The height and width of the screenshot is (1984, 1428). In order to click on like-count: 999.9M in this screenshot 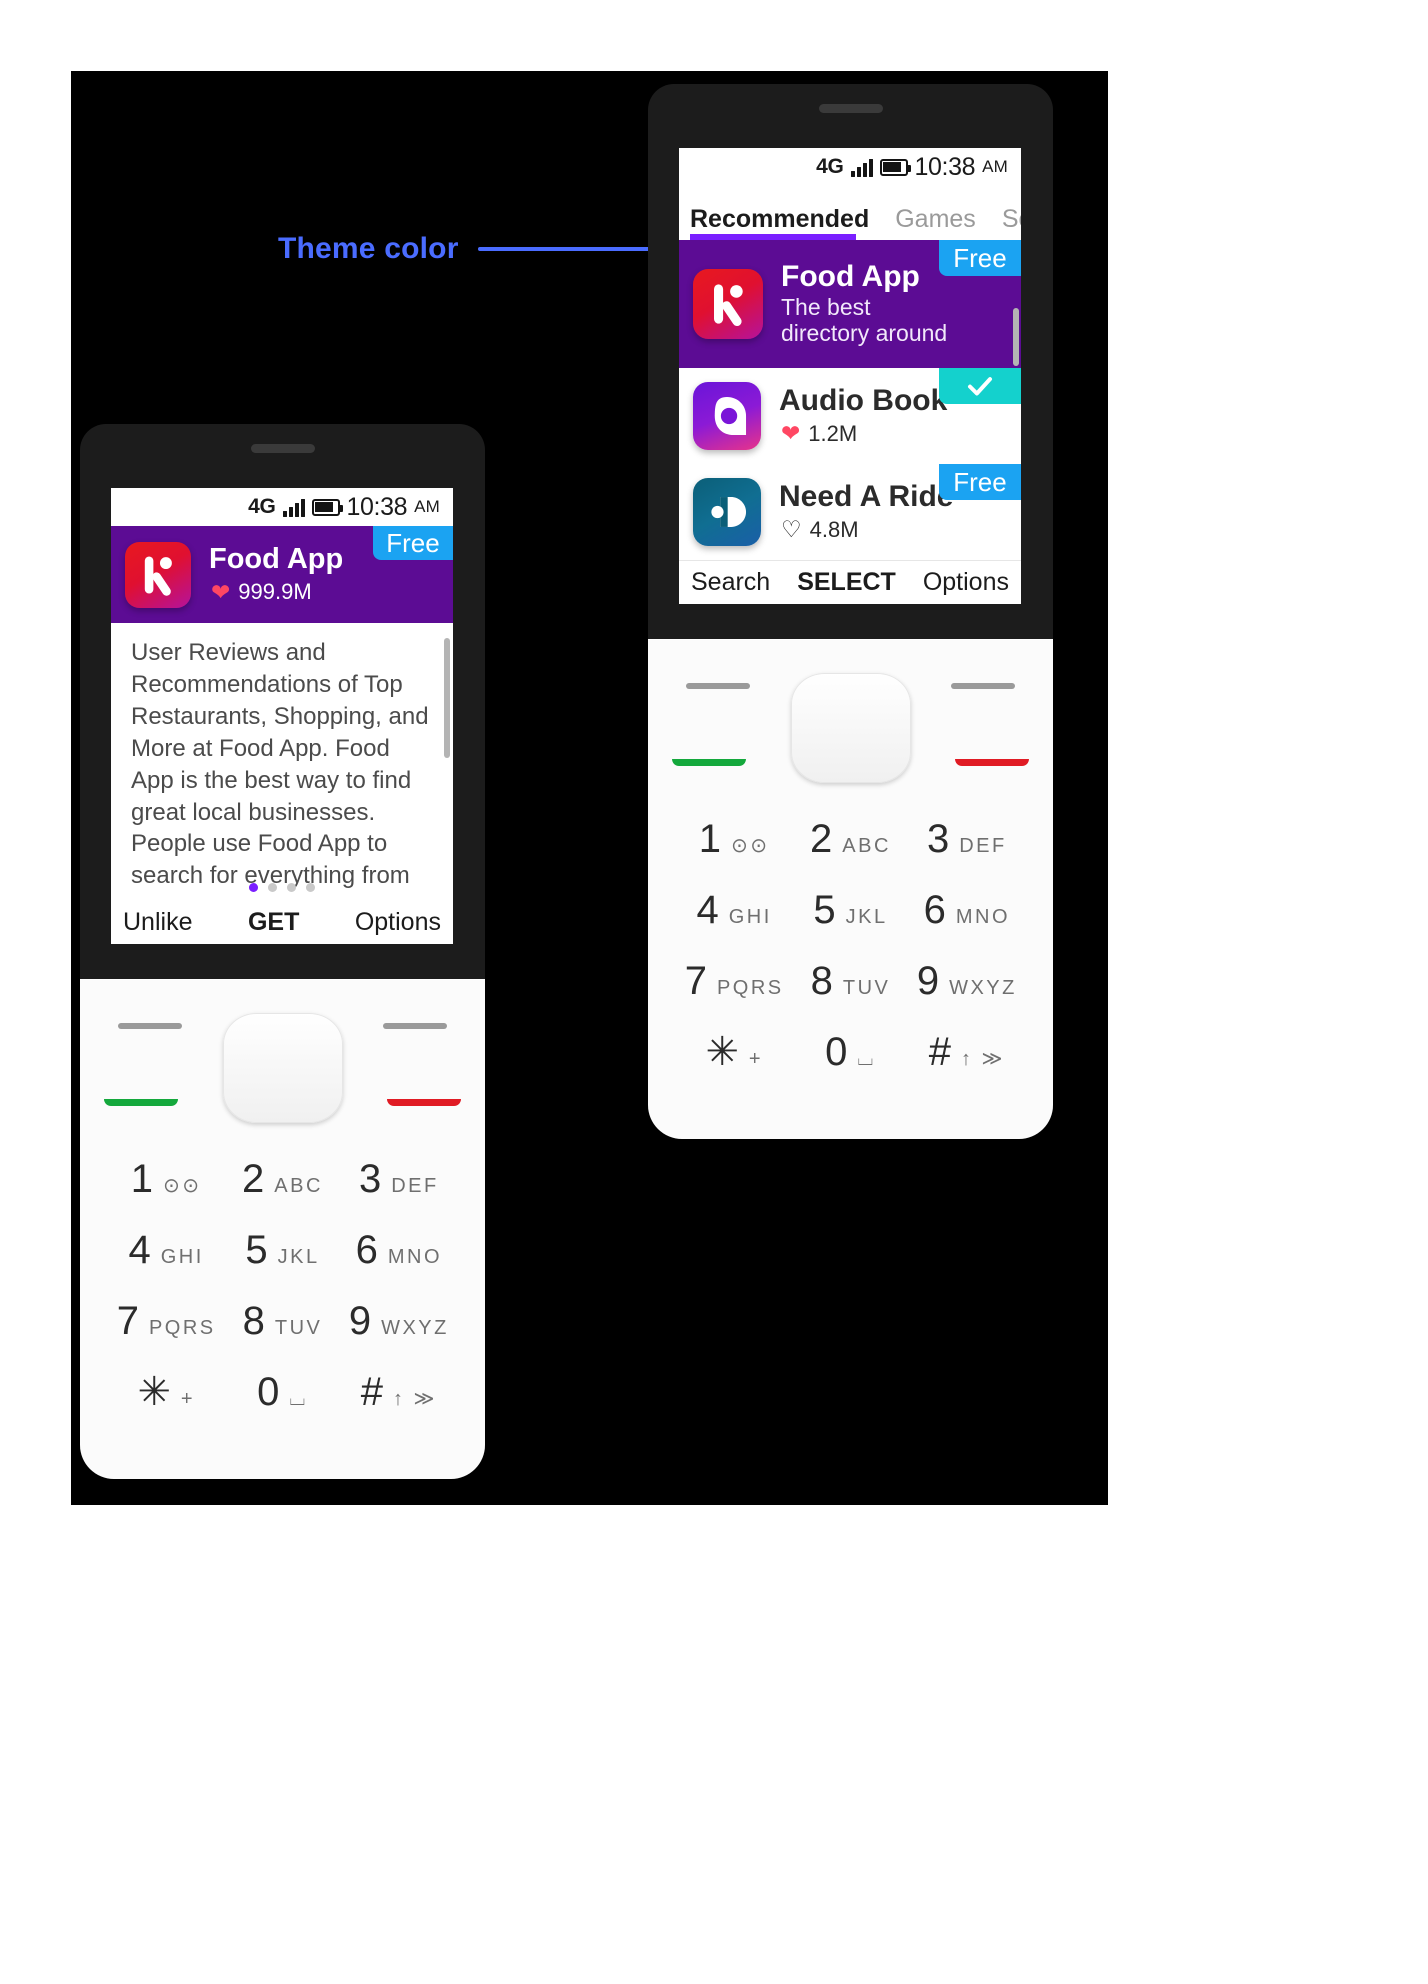, I will do `click(275, 592)`.